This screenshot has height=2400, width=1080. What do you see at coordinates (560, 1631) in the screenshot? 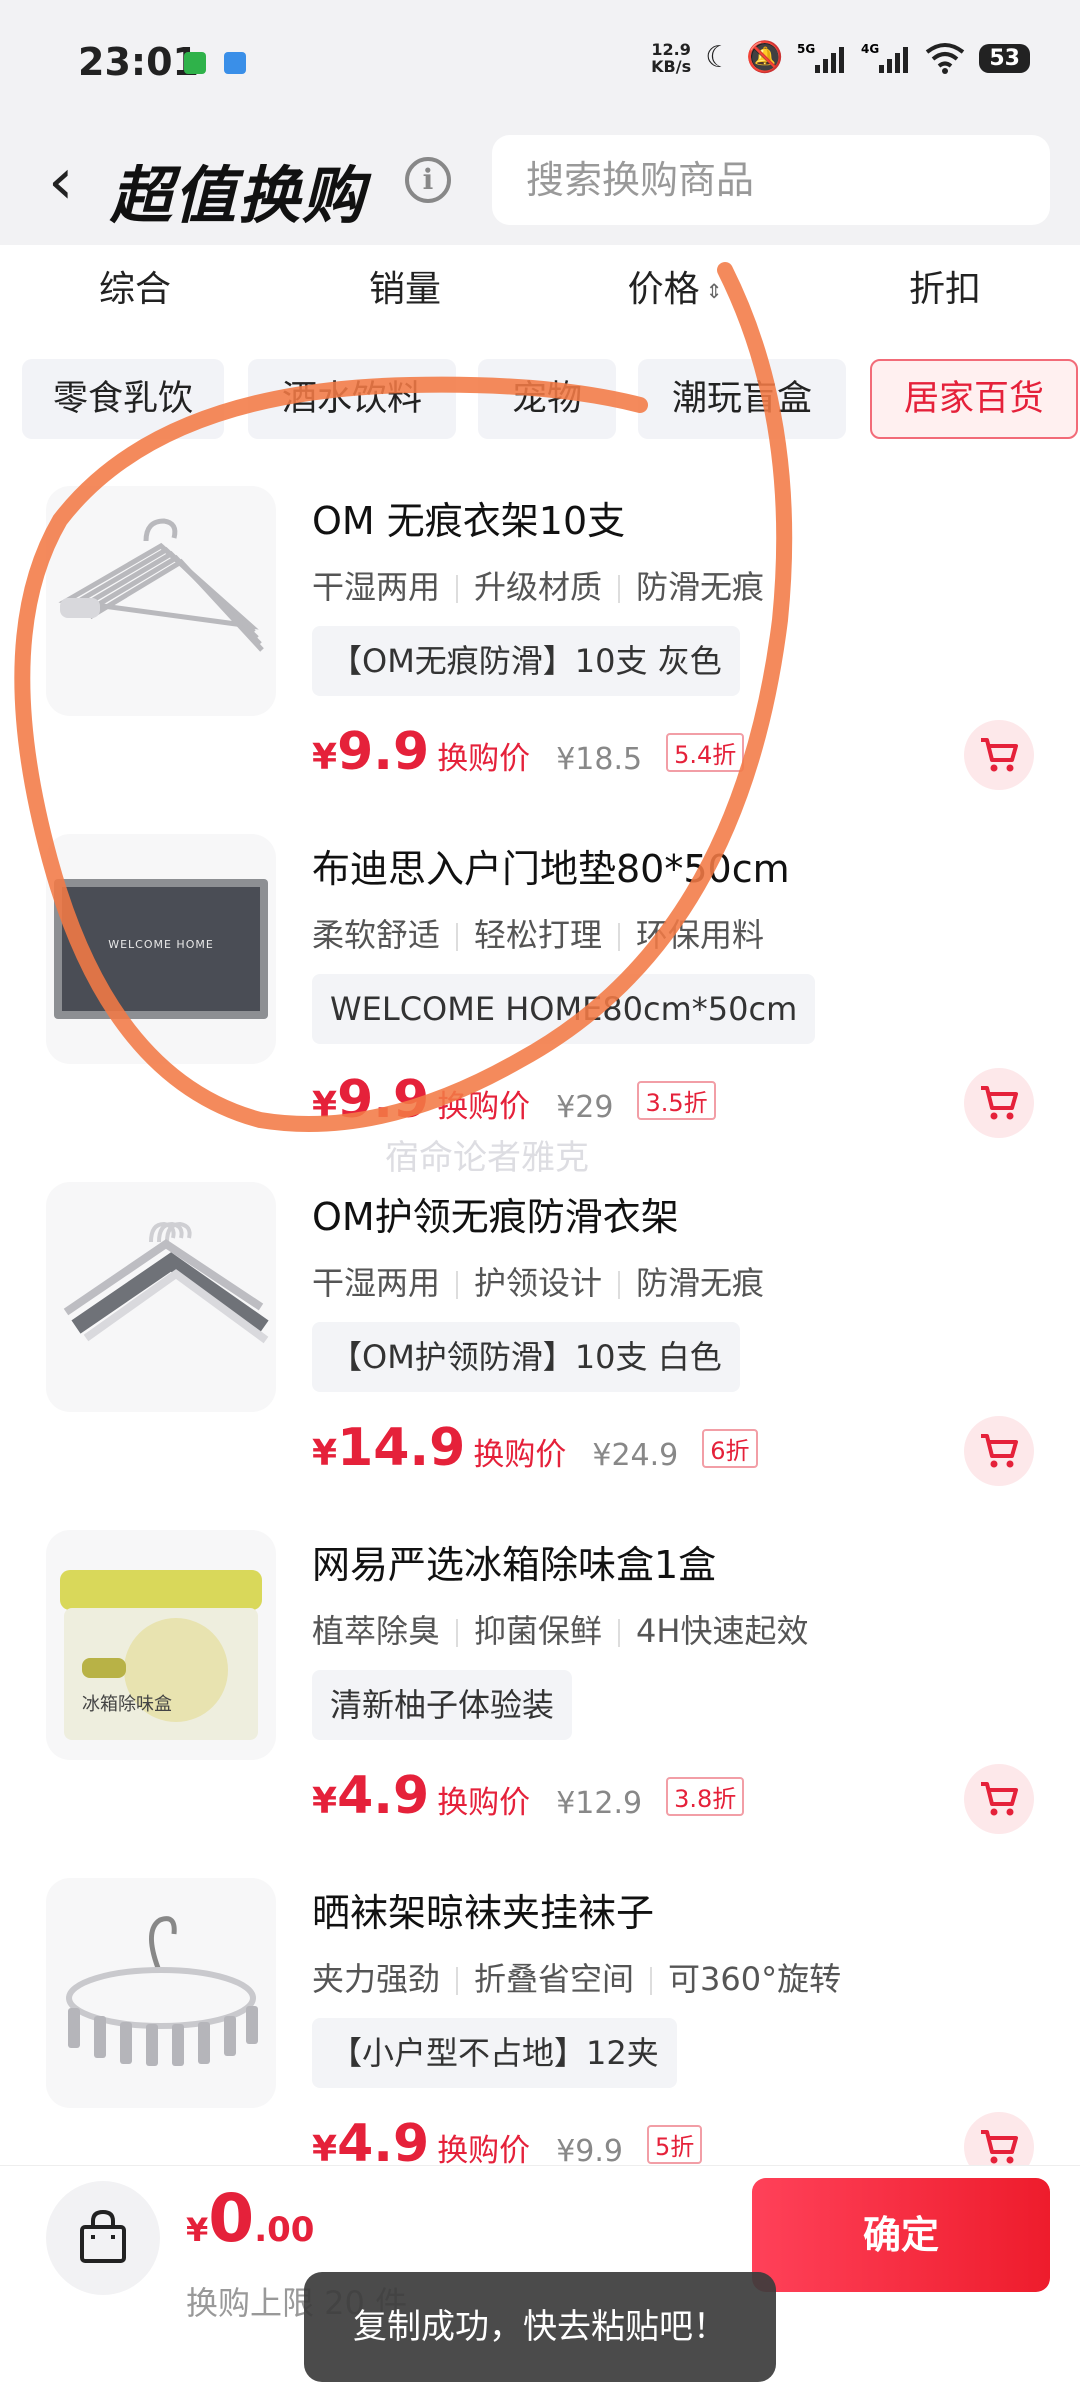
I see `product-tags: 植萃除臭 抑菌保鲜 4H快速起效` at bounding box center [560, 1631].